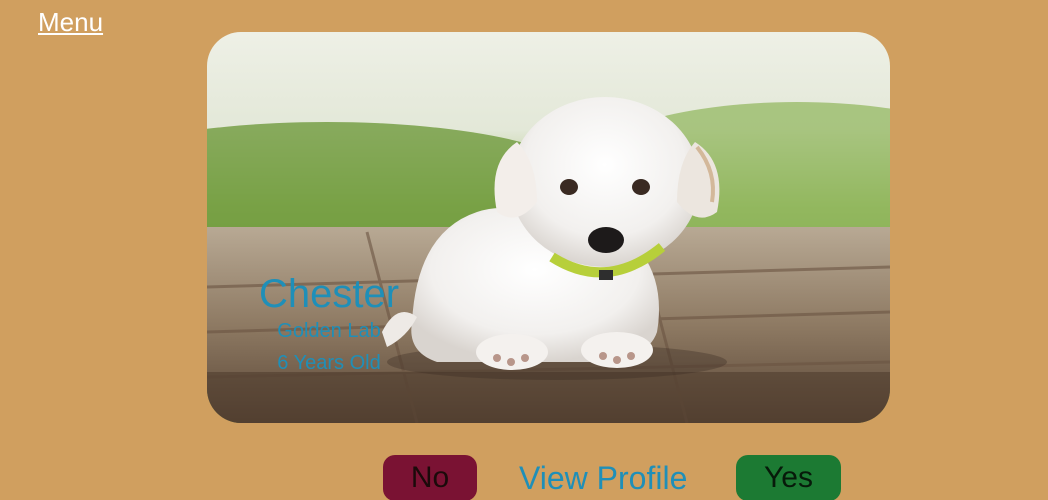 This screenshot has width=1048, height=500. What do you see at coordinates (329, 294) in the screenshot?
I see `pet-name: Chester` at bounding box center [329, 294].